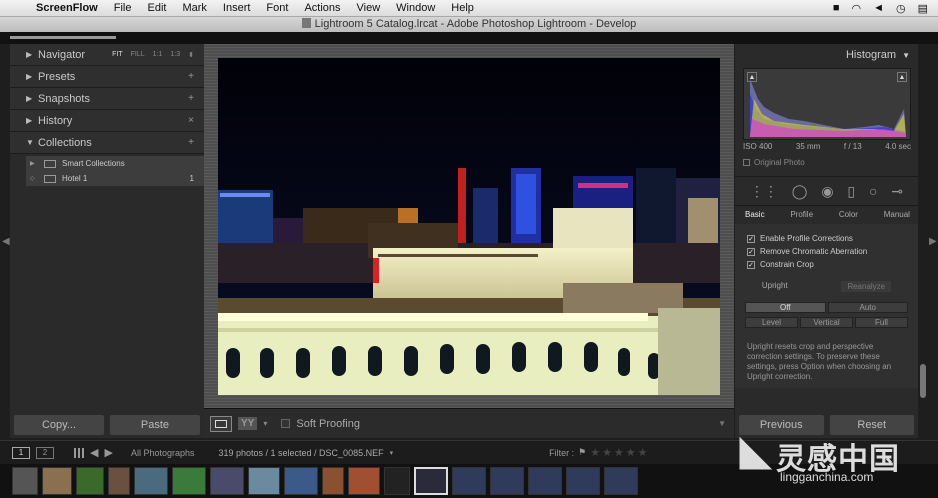  I want to click on radial-filter-icon: ○, so click(873, 191).